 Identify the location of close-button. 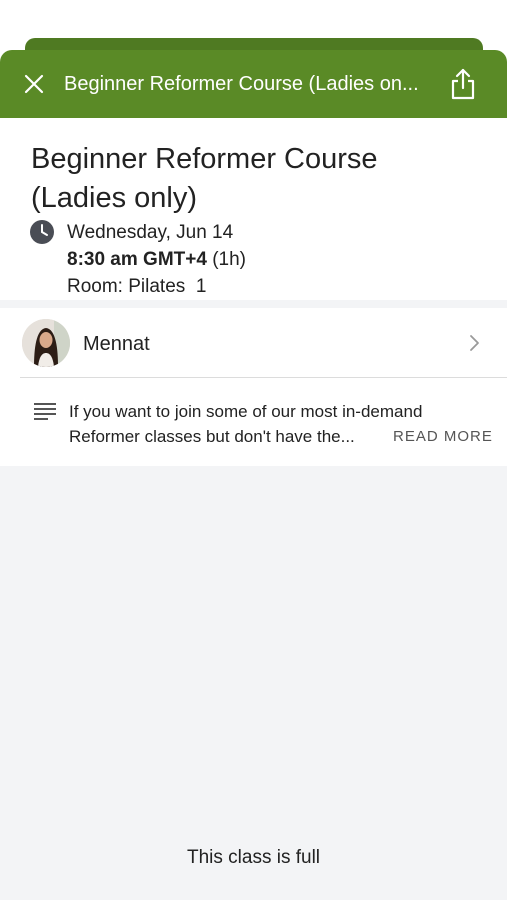
(34, 84).